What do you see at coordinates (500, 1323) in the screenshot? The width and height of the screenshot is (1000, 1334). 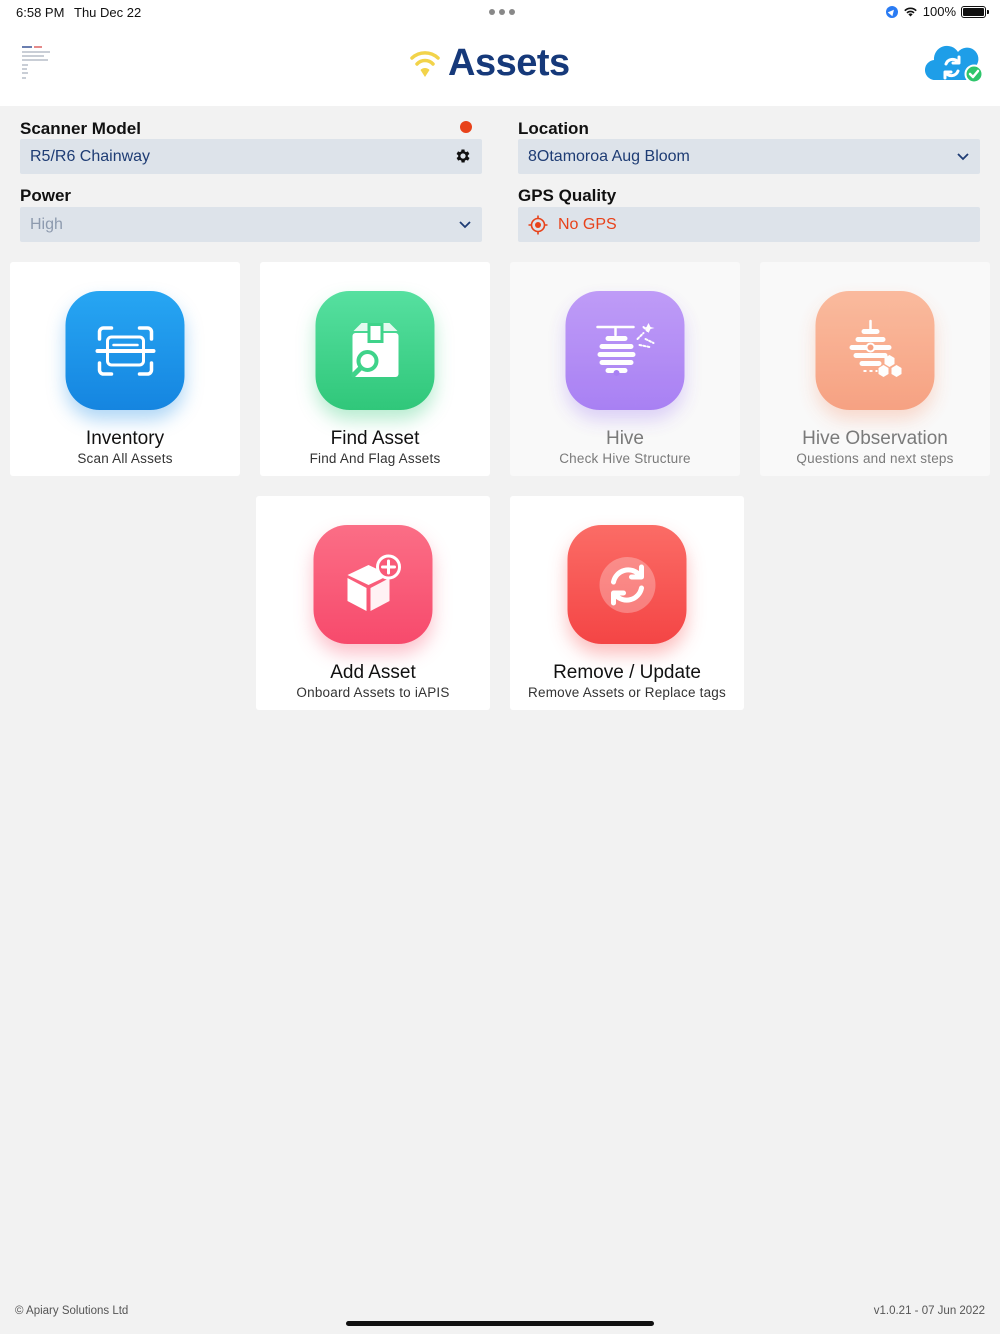 I see `home-indicator` at bounding box center [500, 1323].